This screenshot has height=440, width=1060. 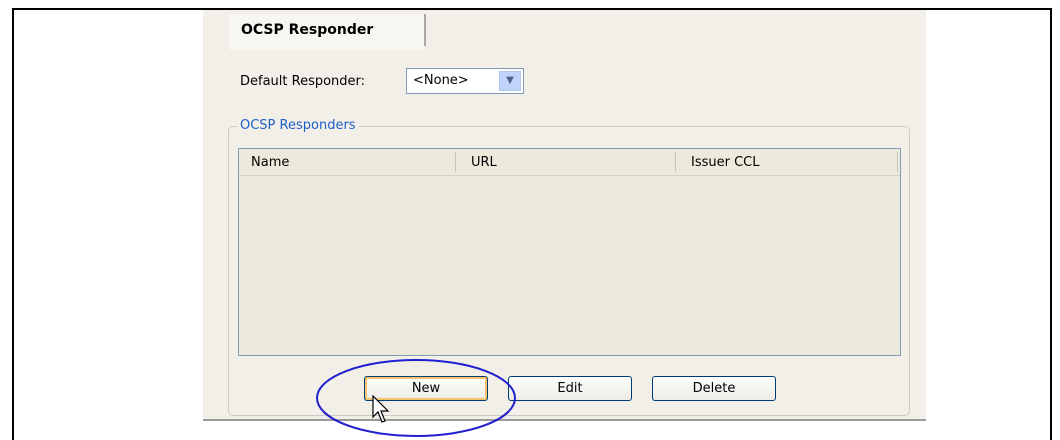 I want to click on table-header: Name URL Issuer CCL, so click(x=569, y=162).